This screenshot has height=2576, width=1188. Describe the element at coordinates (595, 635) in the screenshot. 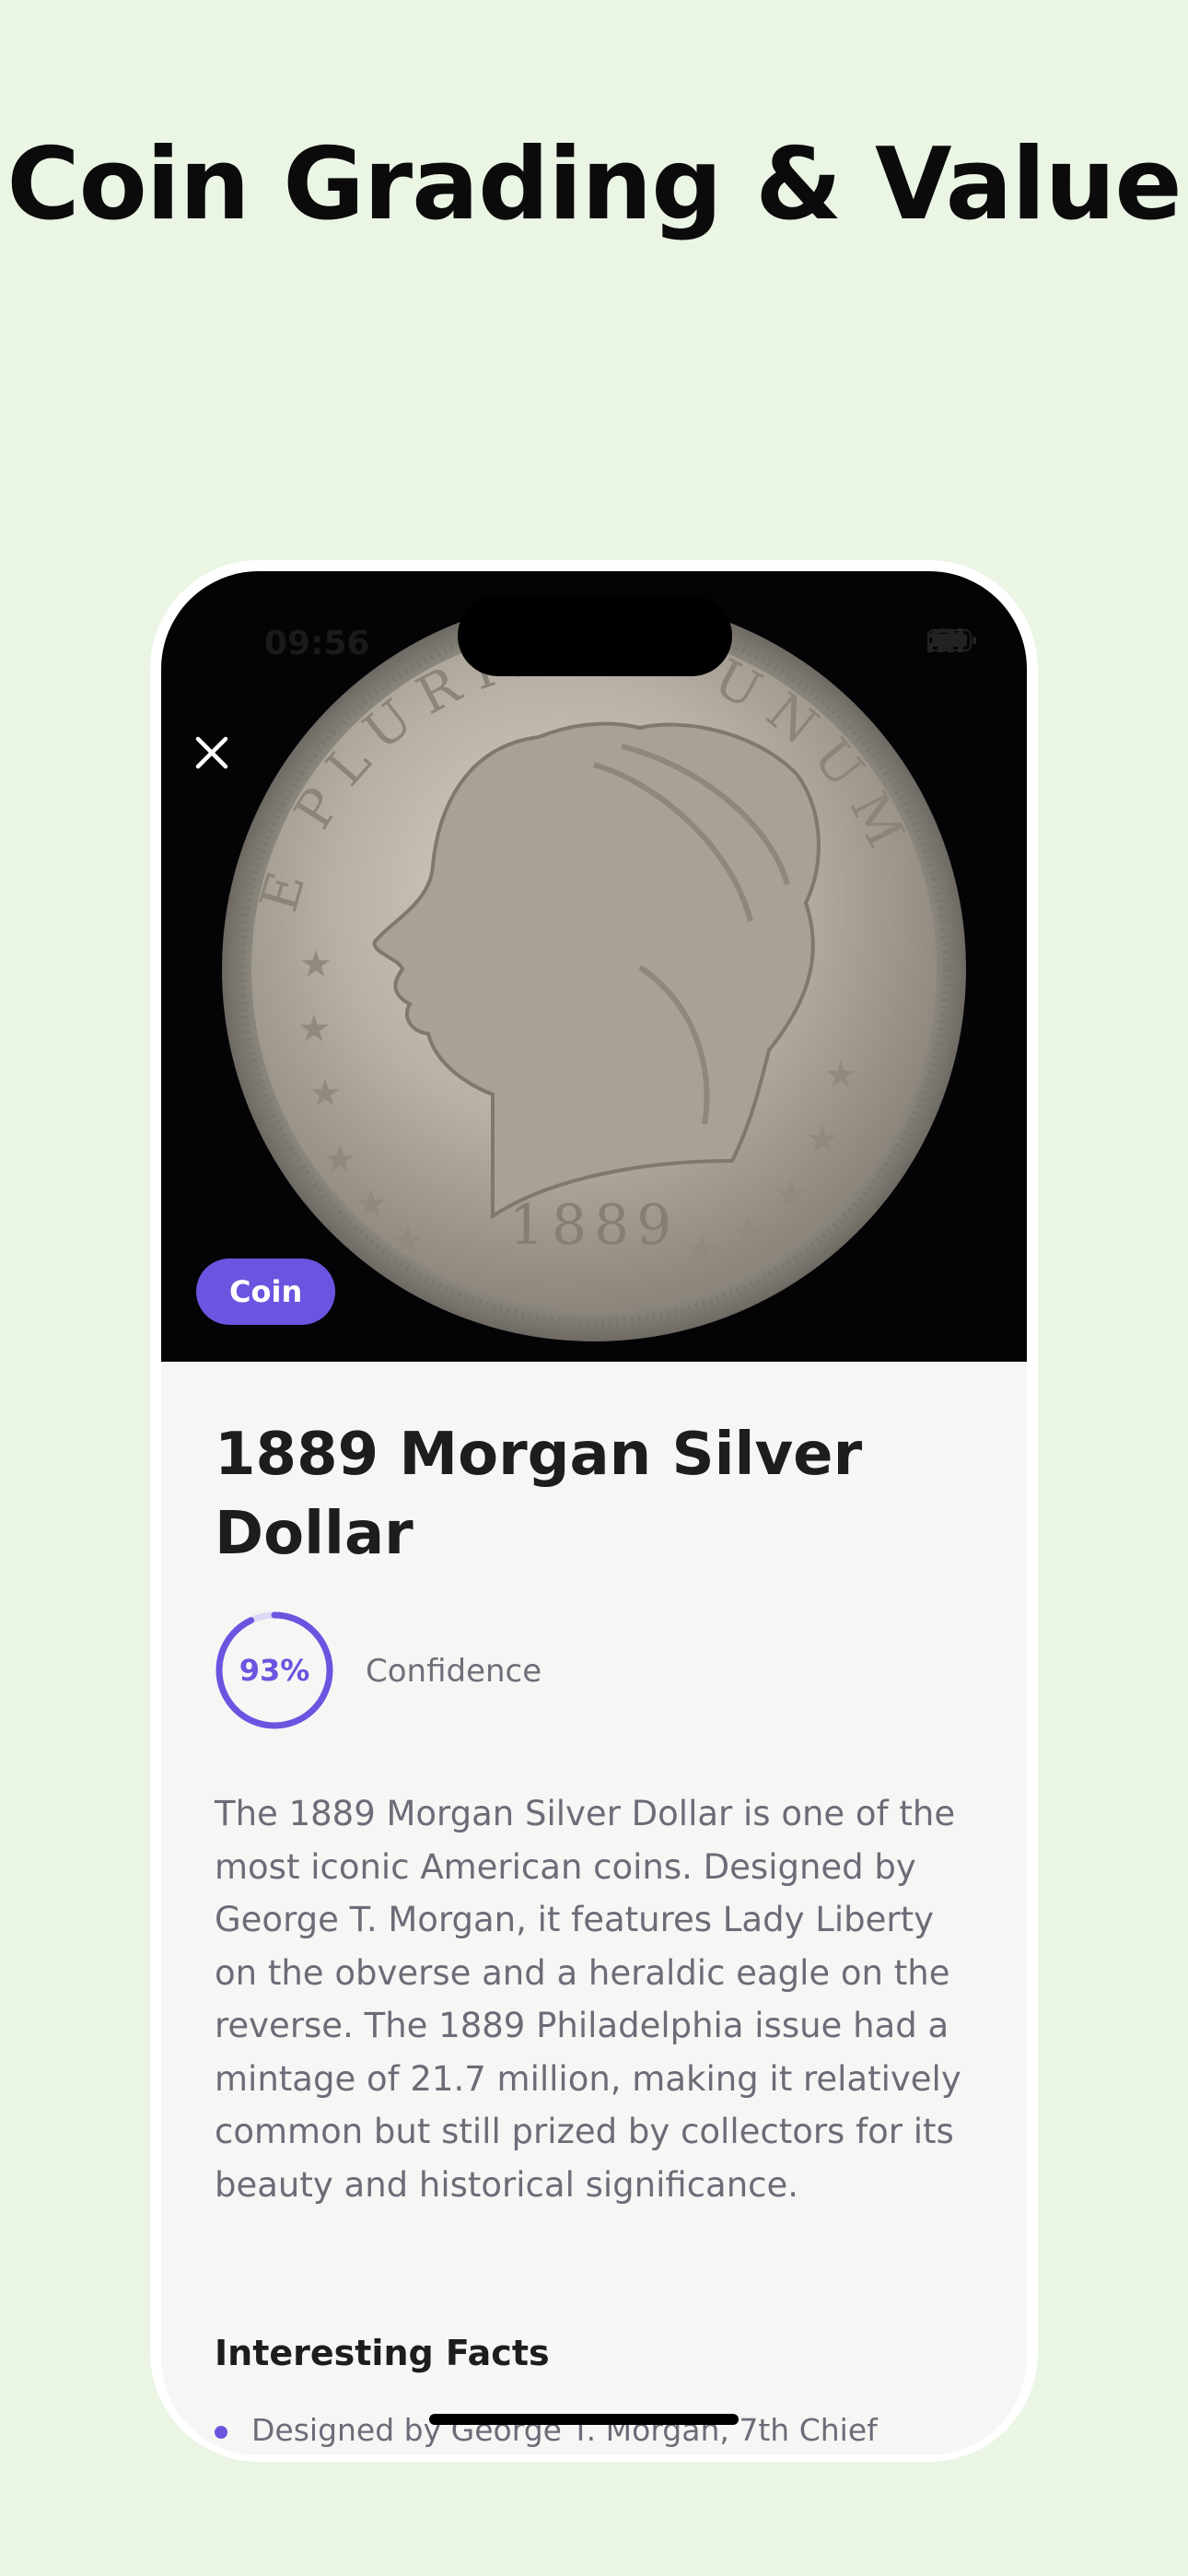

I see `dynamic-island` at that location.